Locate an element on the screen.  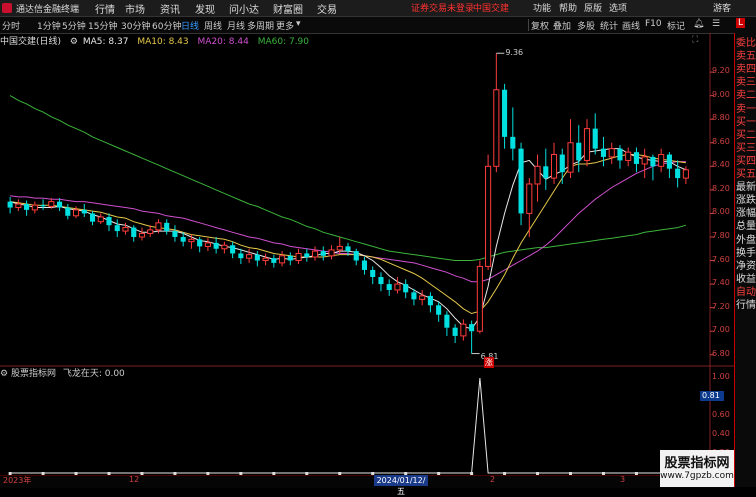
menu-item-quotes: 行情 is located at coordinates (105, 8).